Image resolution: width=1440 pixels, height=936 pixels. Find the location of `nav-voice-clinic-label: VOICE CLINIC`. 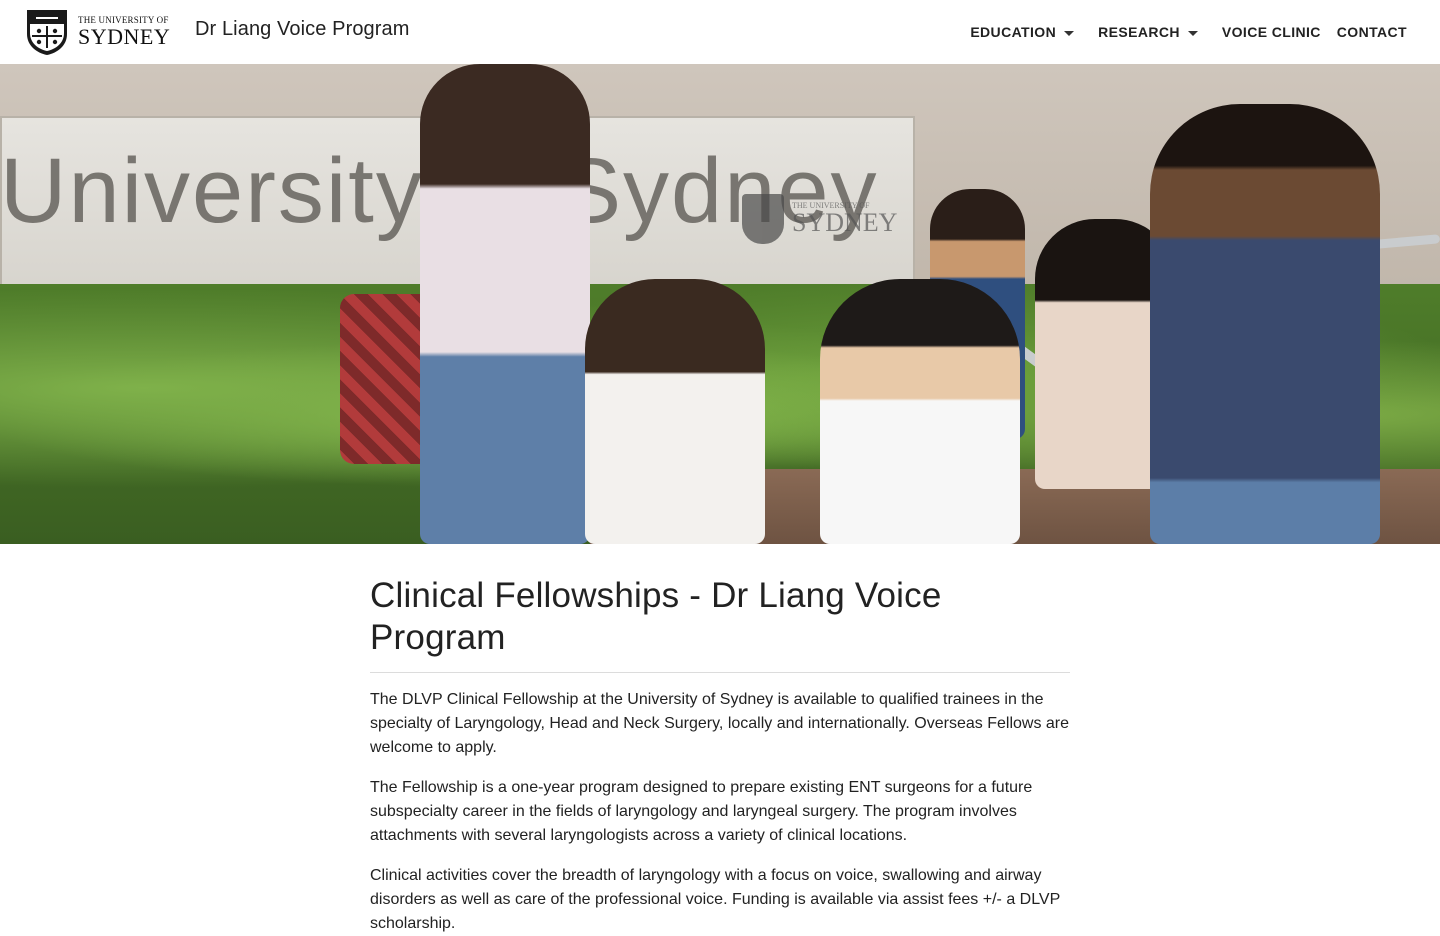

nav-voice-clinic-label: VOICE CLINIC is located at coordinates (1271, 32).